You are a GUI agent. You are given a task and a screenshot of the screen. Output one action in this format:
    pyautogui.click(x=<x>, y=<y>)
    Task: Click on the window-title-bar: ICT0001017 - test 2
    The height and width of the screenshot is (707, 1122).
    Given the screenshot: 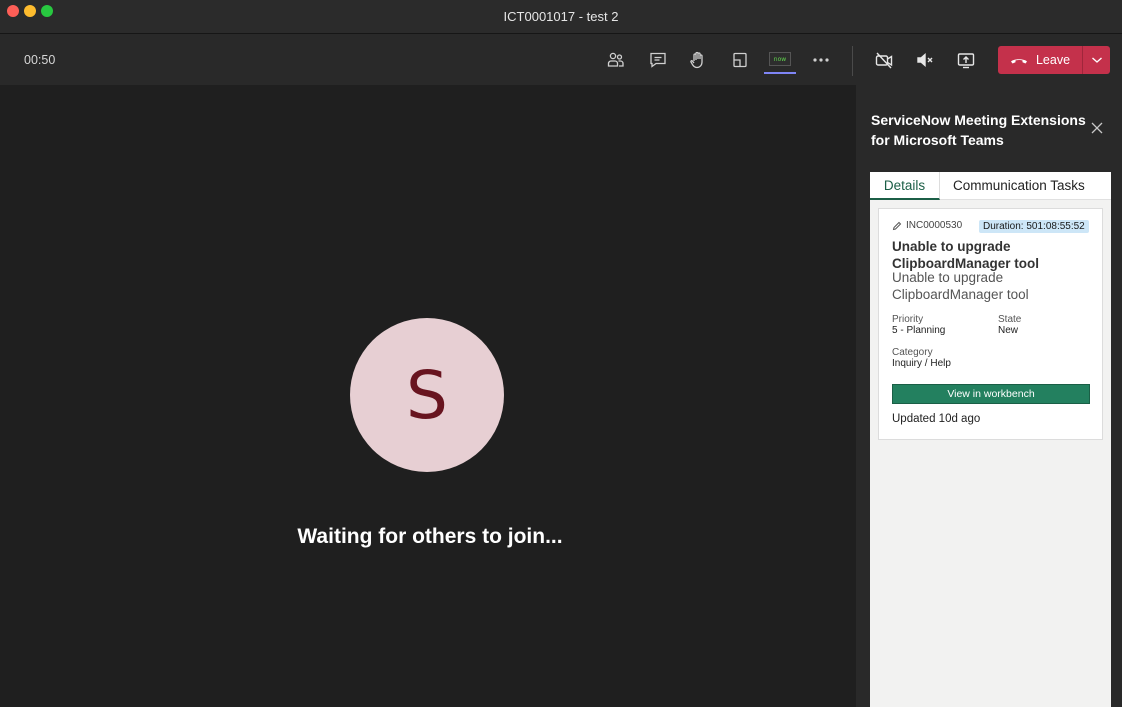 What is the action you would take?
    pyautogui.click(x=561, y=17)
    